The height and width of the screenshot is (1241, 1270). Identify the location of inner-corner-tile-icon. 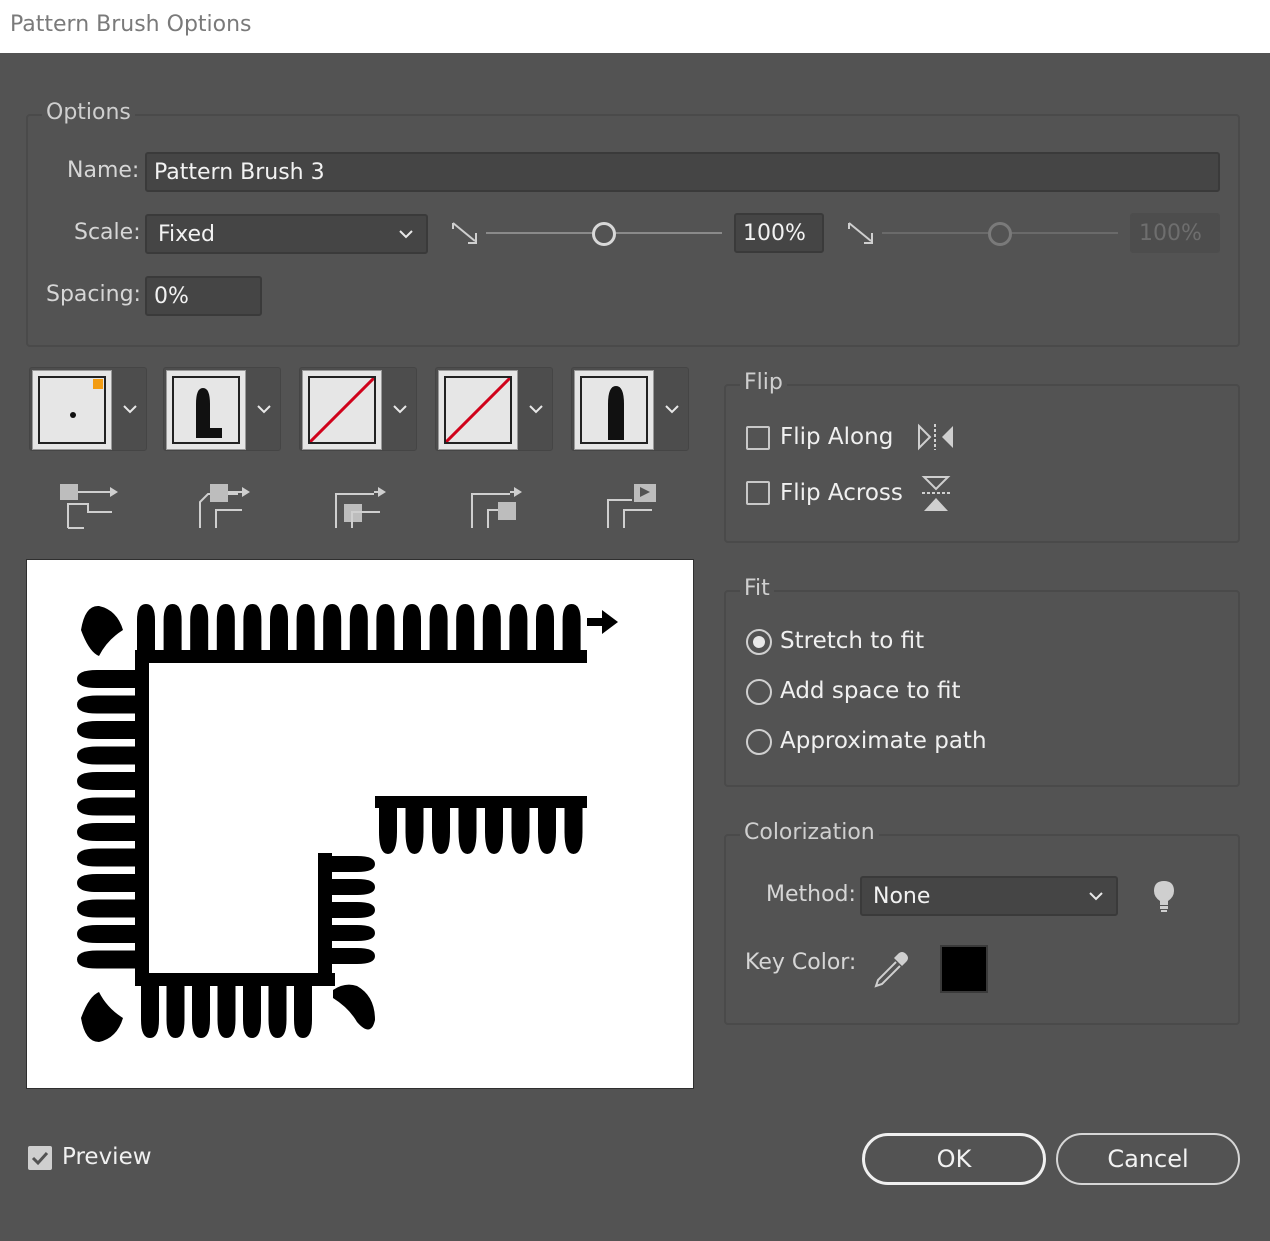
(360, 507).